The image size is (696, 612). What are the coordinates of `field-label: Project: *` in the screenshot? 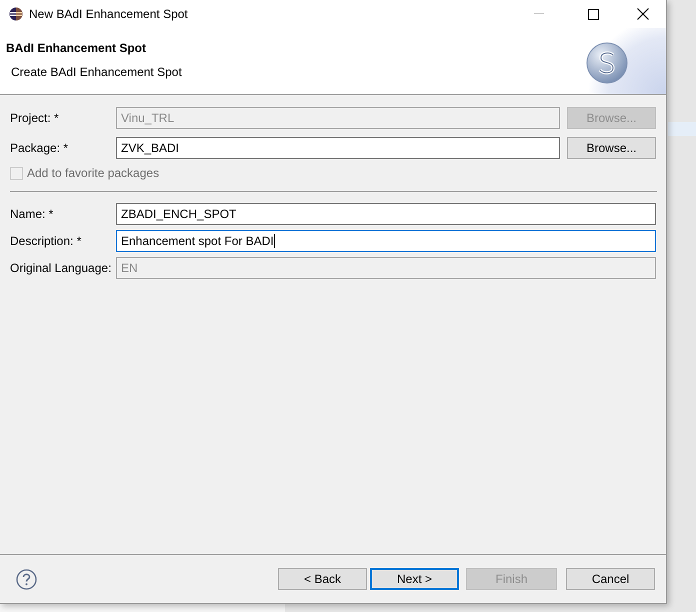 It's located at (35, 118).